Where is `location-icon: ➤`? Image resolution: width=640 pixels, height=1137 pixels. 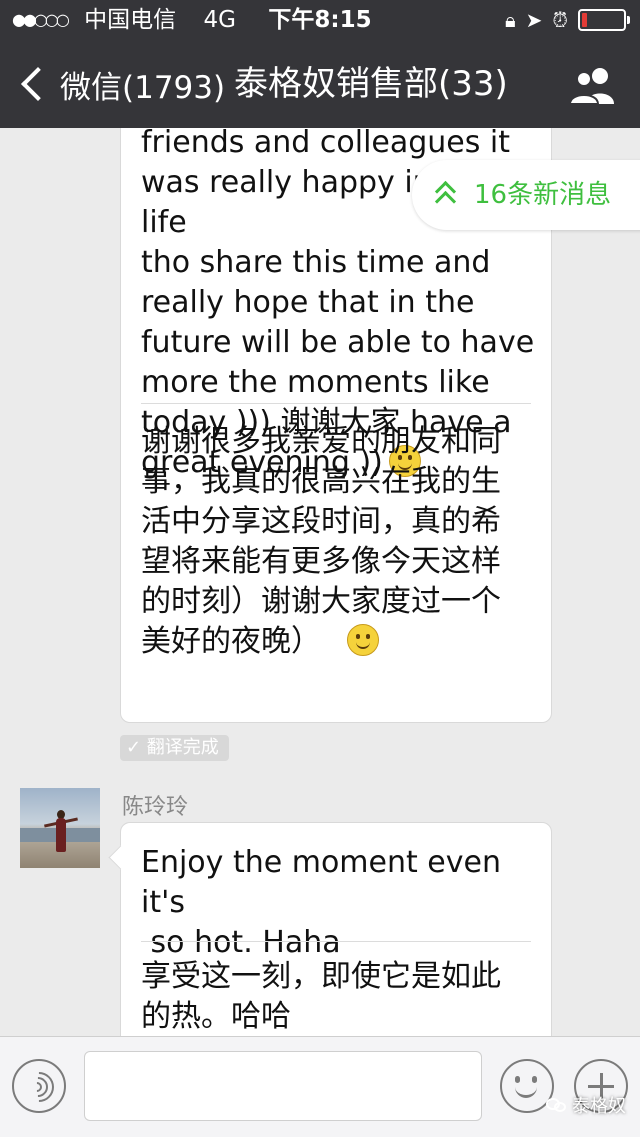
location-icon: ➤ is located at coordinates (534, 20).